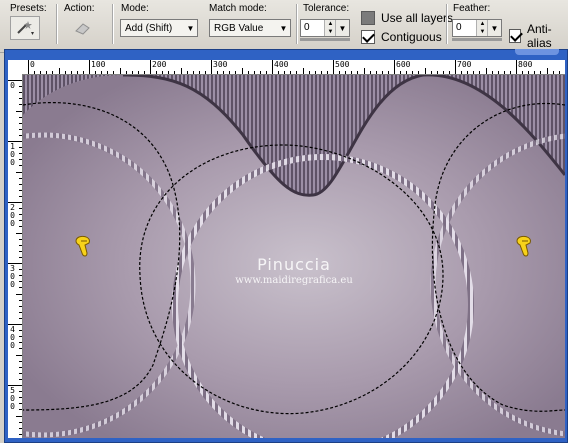 The image size is (568, 443). I want to click on vertical-ruler: 0 100 200 300 400 500, so click(15, 256).